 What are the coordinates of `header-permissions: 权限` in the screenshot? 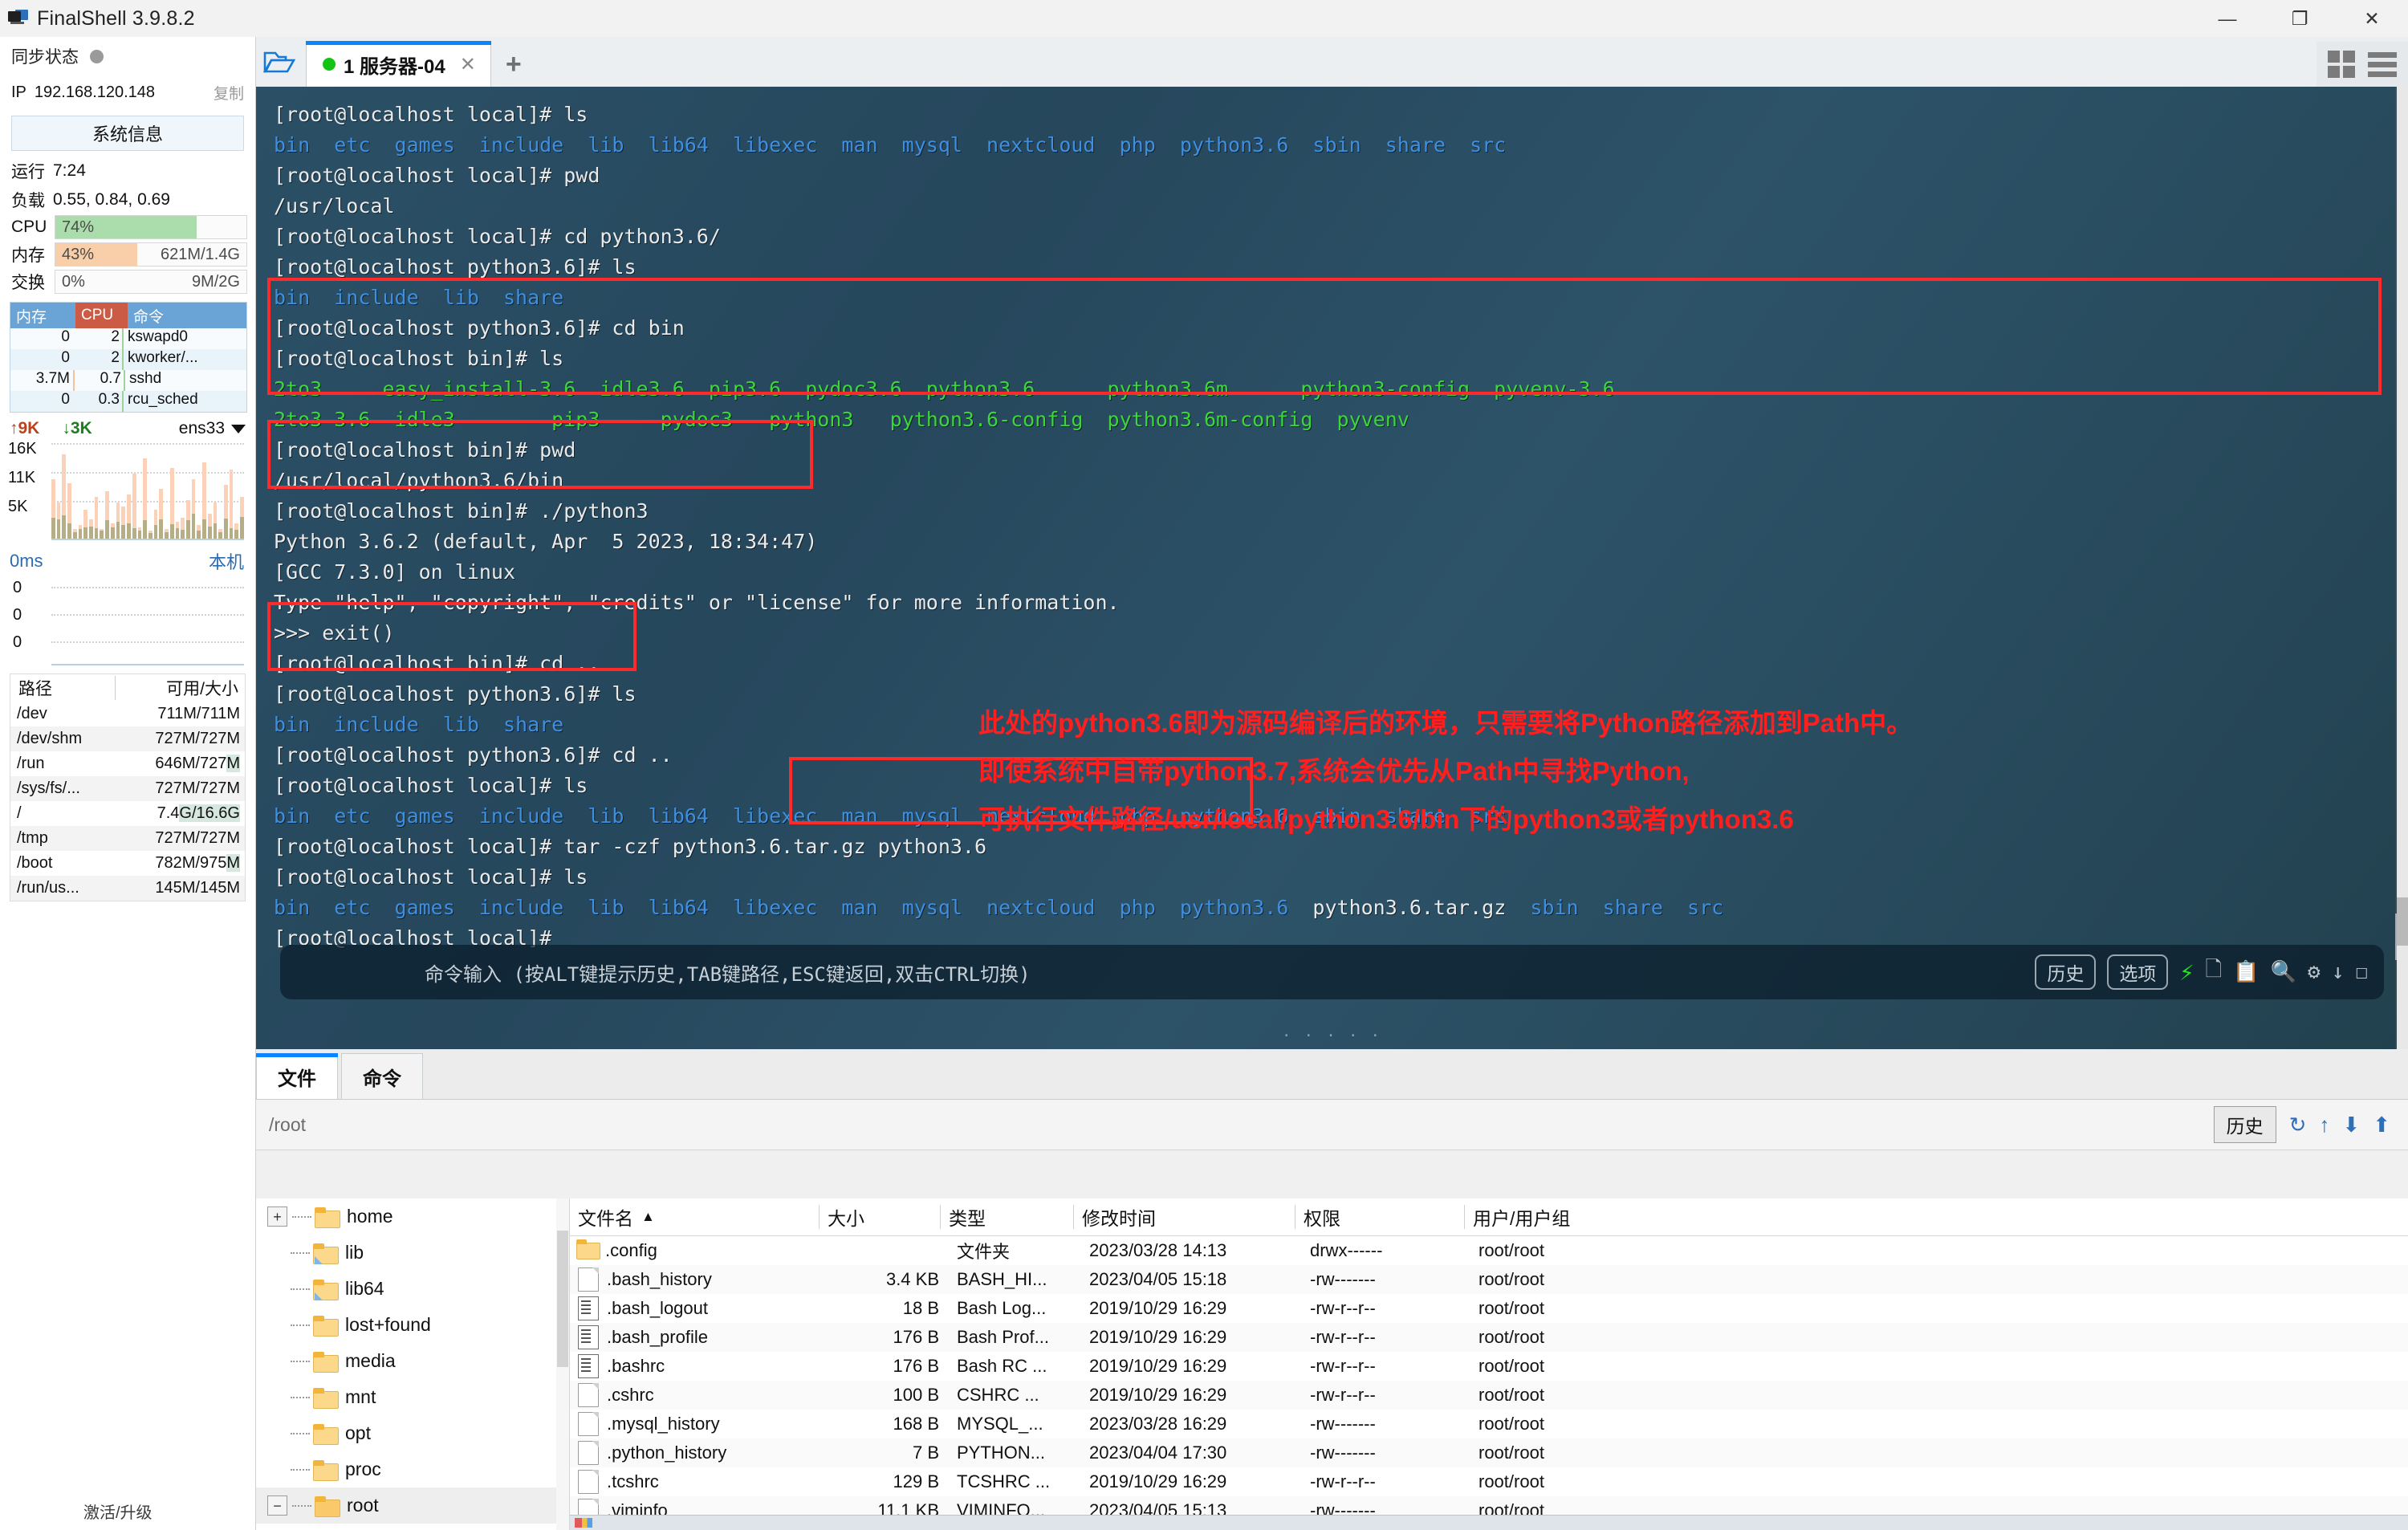 It's located at (1379, 1217).